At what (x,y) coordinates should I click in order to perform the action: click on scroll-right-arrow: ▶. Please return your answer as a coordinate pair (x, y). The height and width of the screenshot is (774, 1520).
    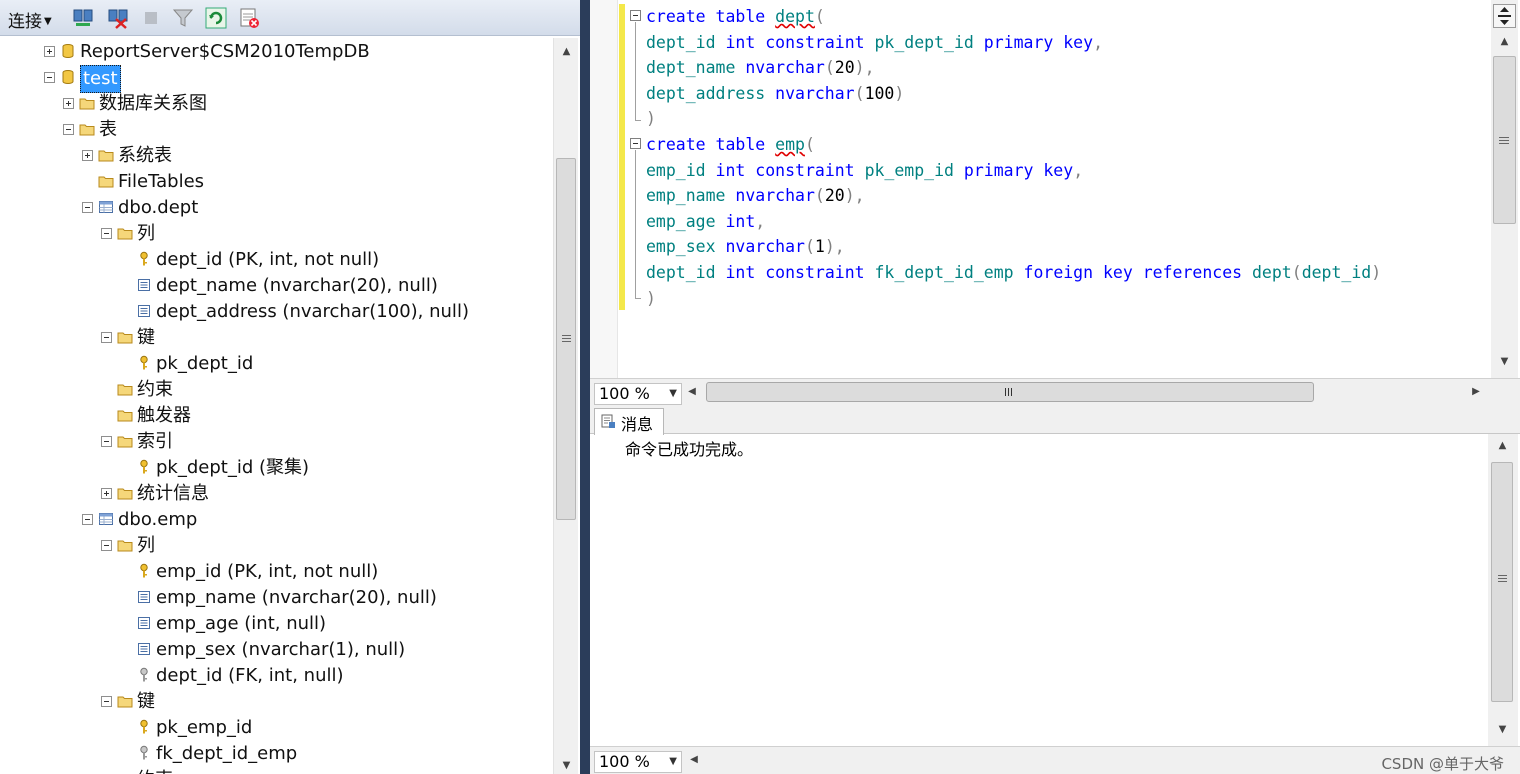
    Looking at the image, I should click on (1476, 391).